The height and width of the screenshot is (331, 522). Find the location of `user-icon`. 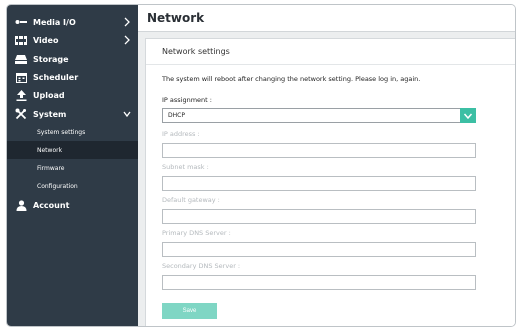

user-icon is located at coordinates (21, 205).